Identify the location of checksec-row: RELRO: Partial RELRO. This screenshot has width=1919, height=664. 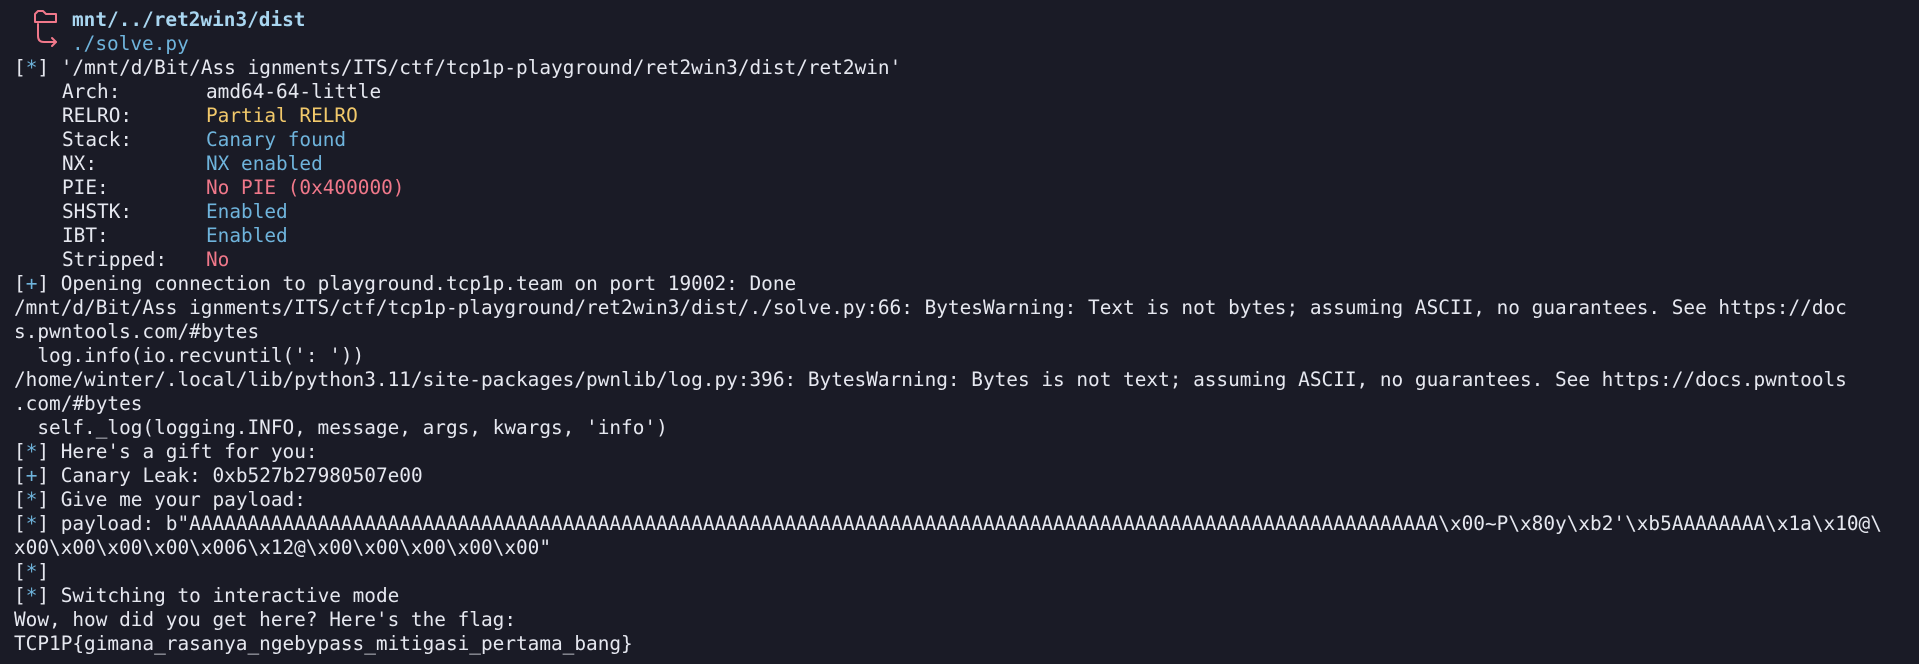
(961, 116).